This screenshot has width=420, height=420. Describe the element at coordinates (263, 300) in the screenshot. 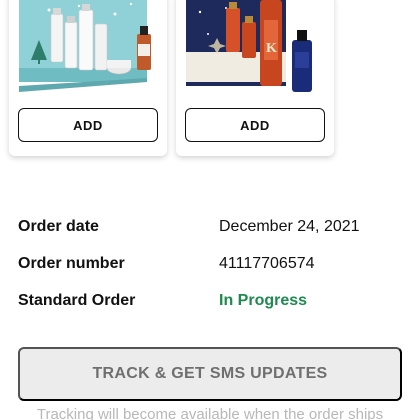

I see `order-status-value: In Progress` at that location.